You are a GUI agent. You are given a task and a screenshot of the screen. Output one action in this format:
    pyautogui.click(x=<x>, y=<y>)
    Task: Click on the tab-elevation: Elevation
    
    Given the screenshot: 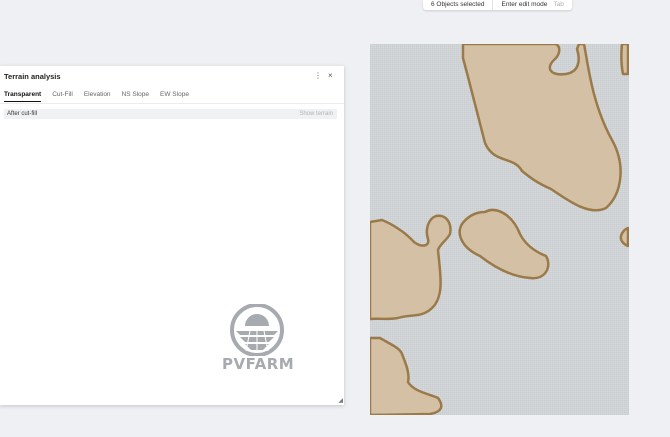 What is the action you would take?
    pyautogui.click(x=97, y=96)
    